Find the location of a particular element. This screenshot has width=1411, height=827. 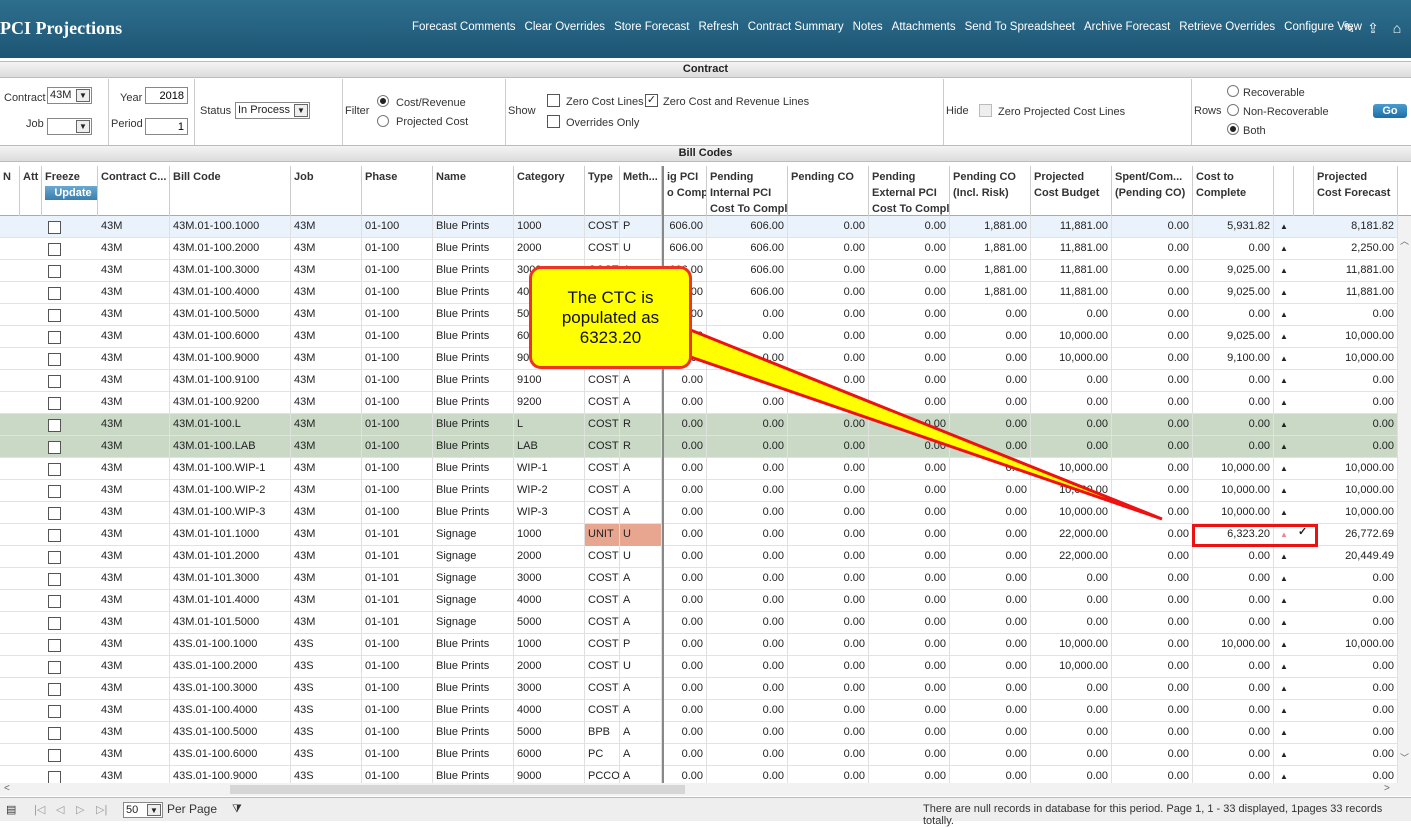

callout-arrow-shape is located at coordinates (918, 424).